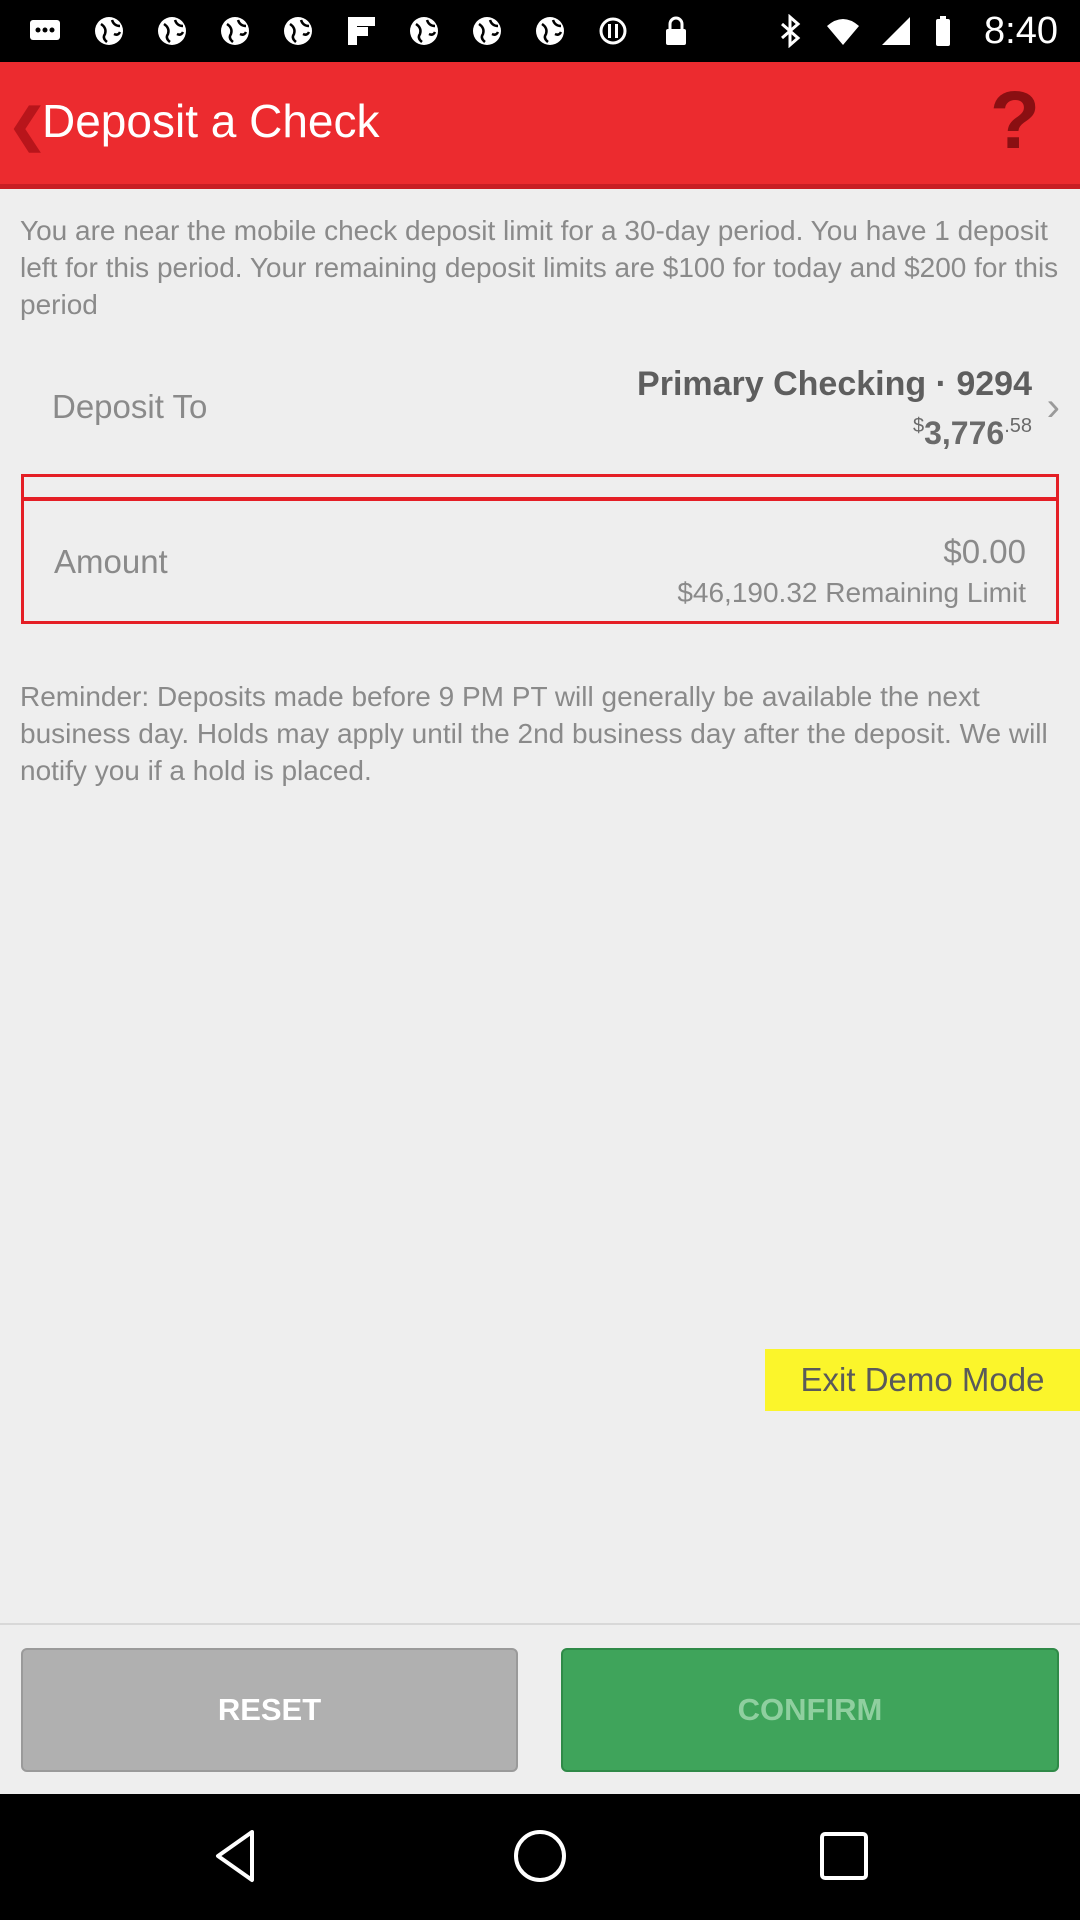 The width and height of the screenshot is (1080, 1920). What do you see at coordinates (361, 31) in the screenshot?
I see `flipboard-icon` at bounding box center [361, 31].